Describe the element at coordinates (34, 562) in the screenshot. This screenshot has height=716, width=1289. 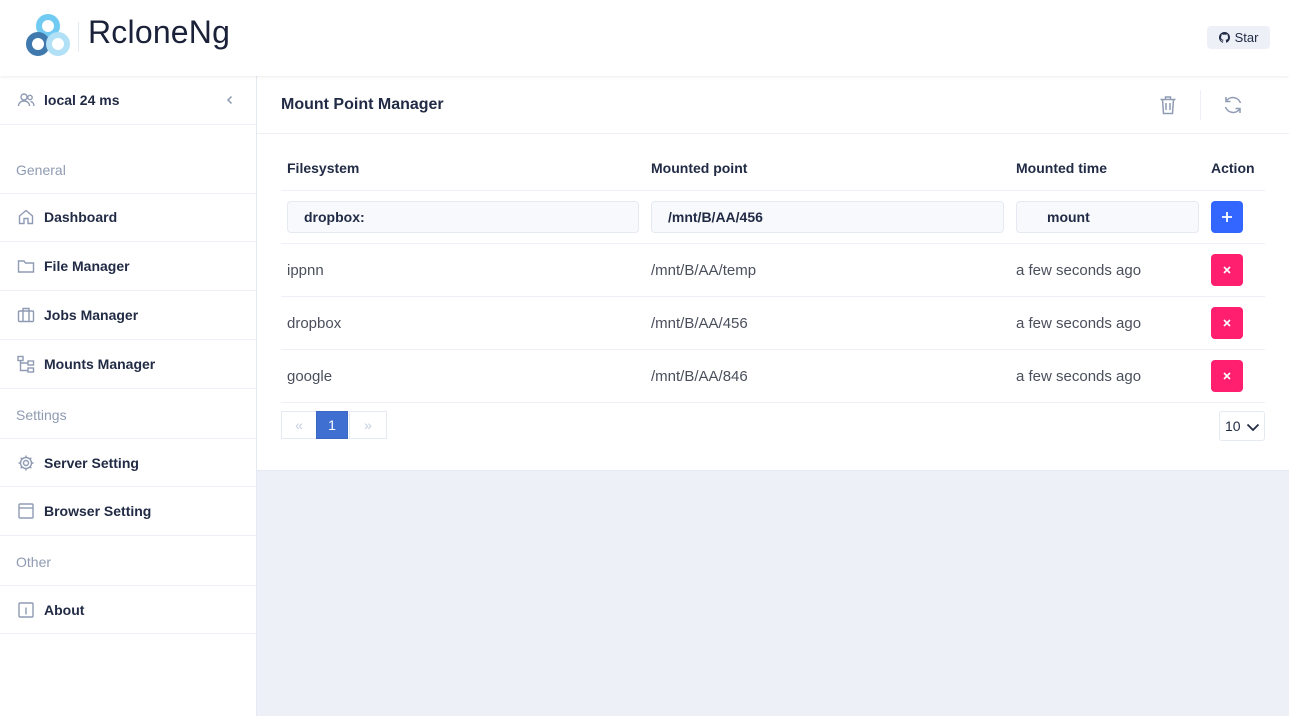
I see `group-other: Other` at that location.